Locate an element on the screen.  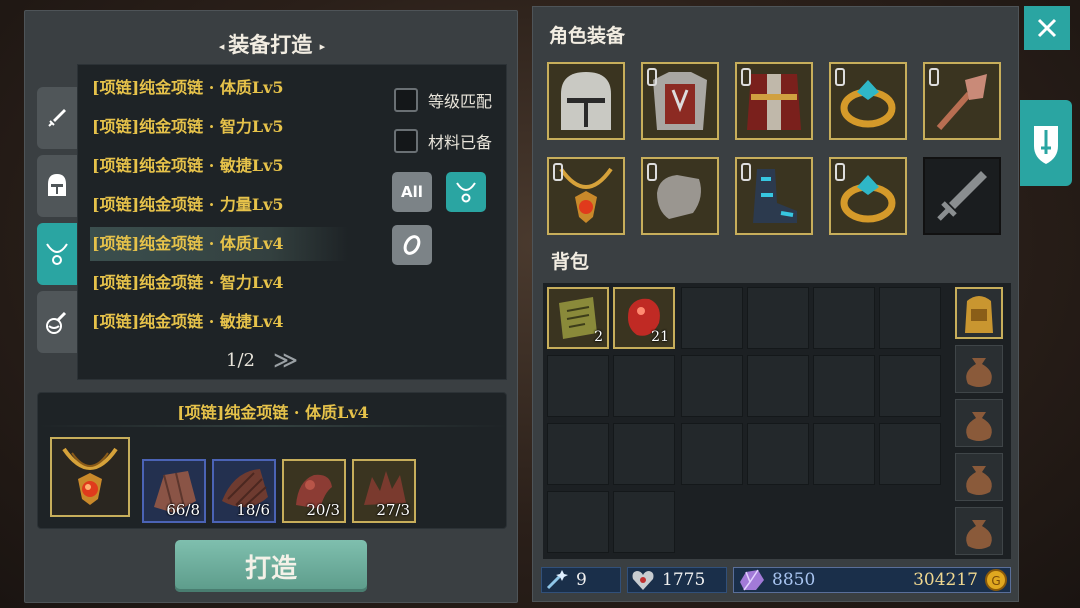
close-button is located at coordinates (1047, 28).